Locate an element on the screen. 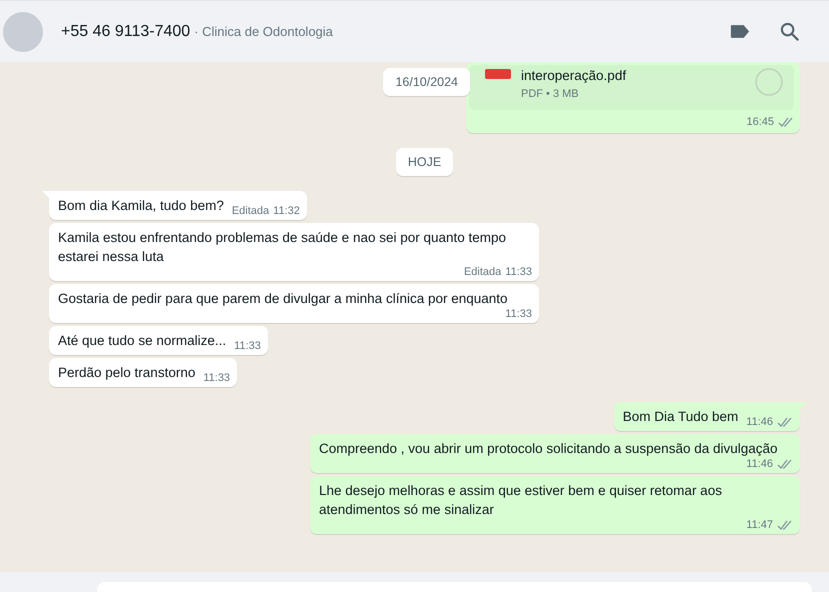  search-icon is located at coordinates (789, 31).